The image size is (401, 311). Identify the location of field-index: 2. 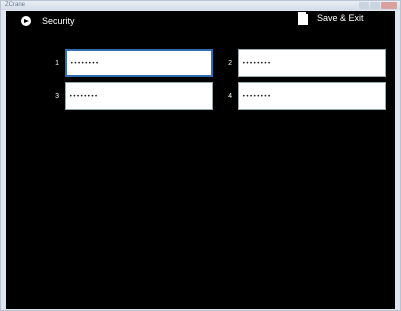
(230, 63).